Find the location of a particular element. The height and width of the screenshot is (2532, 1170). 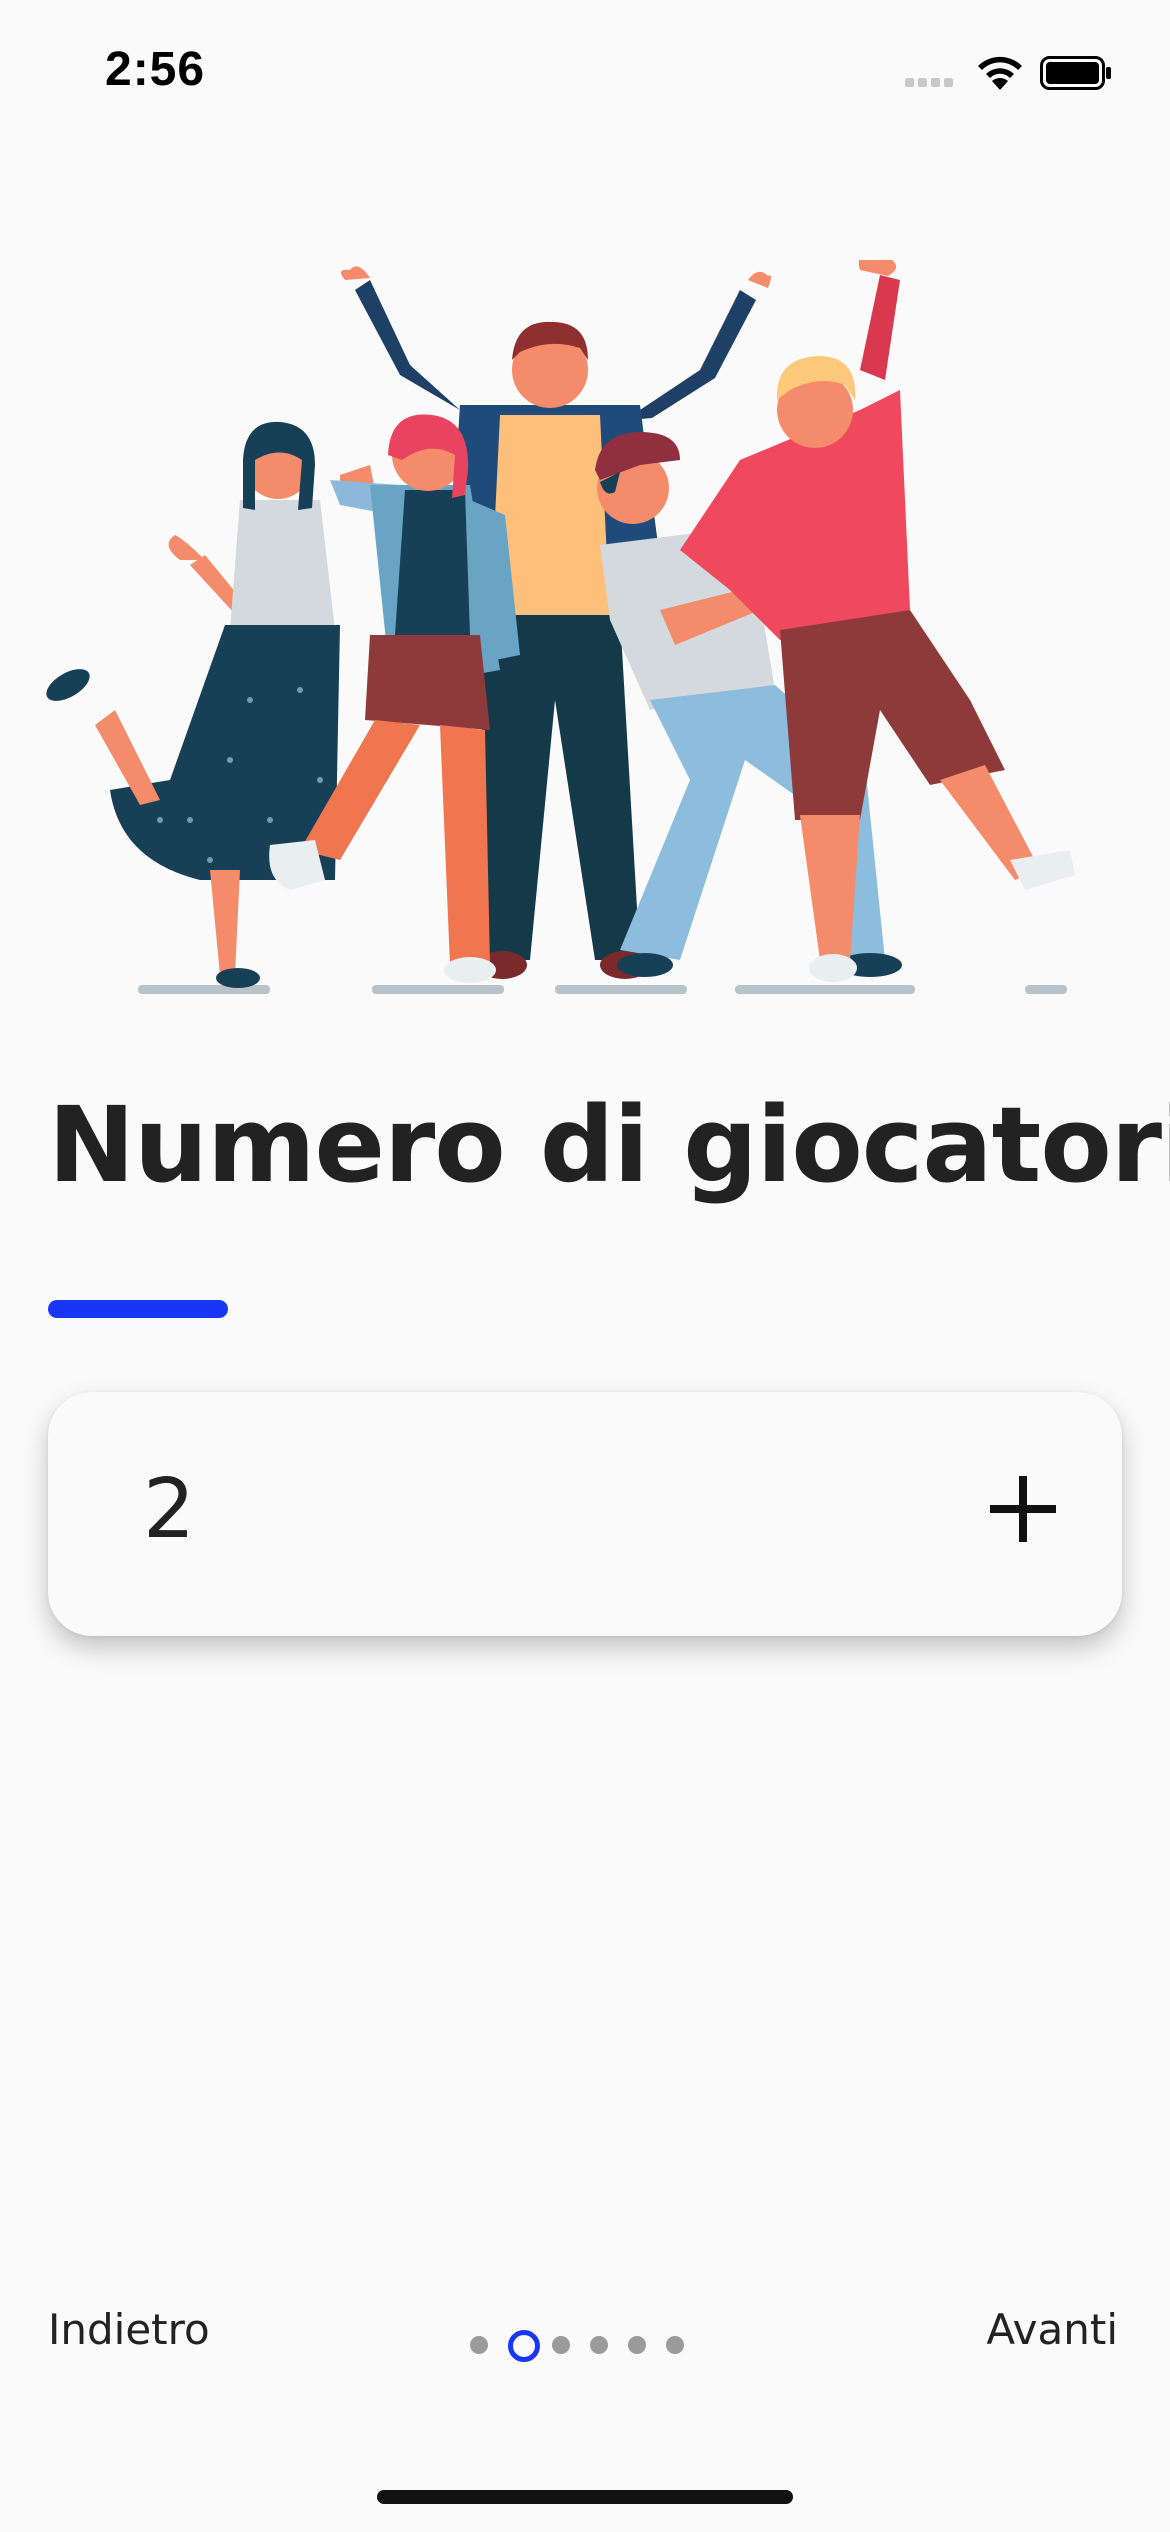

increment-button is located at coordinates (1025, 1509).